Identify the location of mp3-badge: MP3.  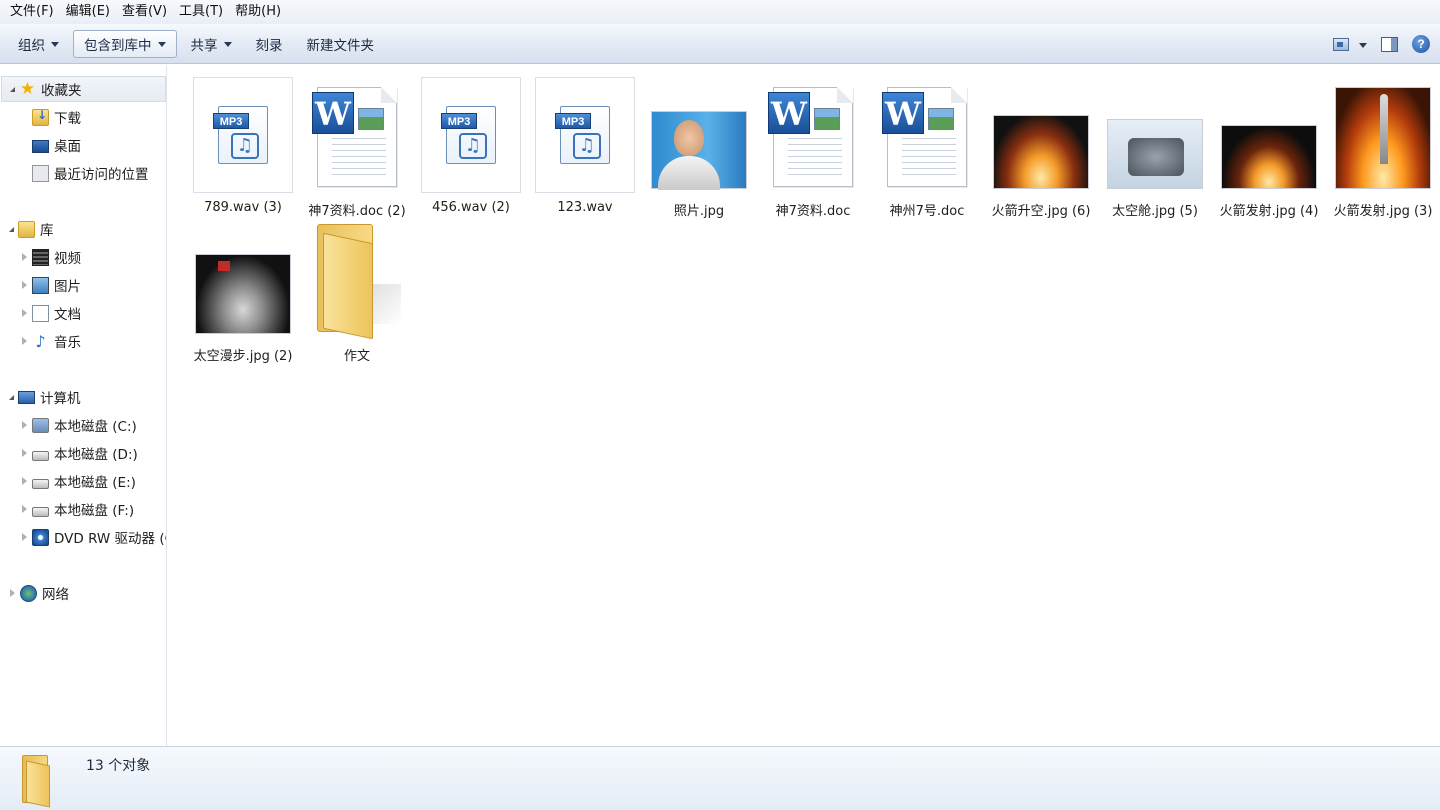
(459, 121).